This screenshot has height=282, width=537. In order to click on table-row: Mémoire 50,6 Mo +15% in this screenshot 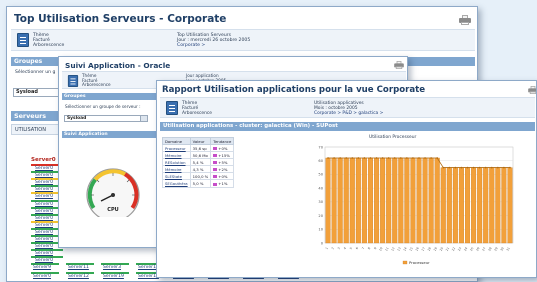, I will do `click(198, 155)`.